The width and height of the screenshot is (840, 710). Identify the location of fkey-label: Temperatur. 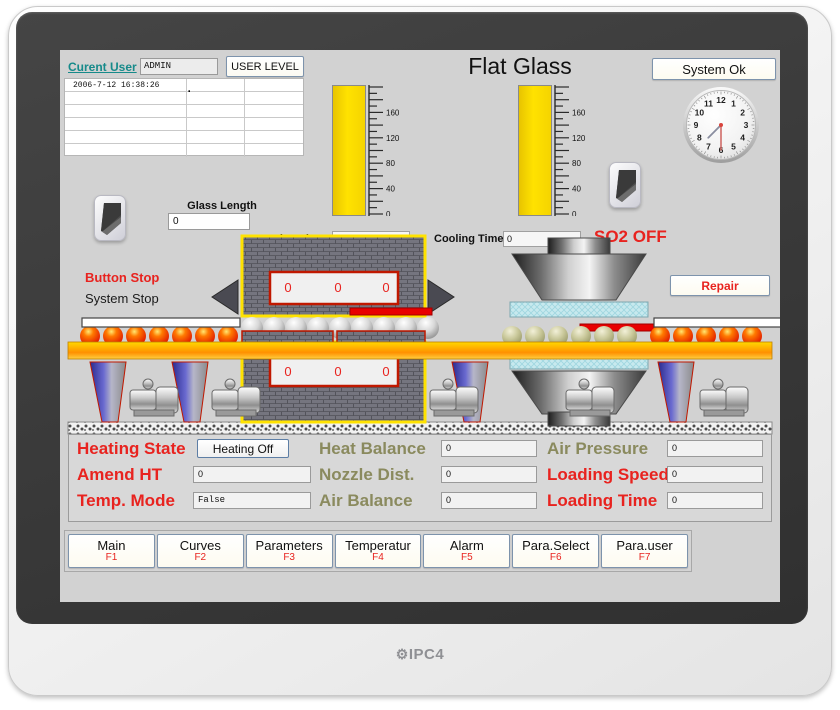
(378, 545).